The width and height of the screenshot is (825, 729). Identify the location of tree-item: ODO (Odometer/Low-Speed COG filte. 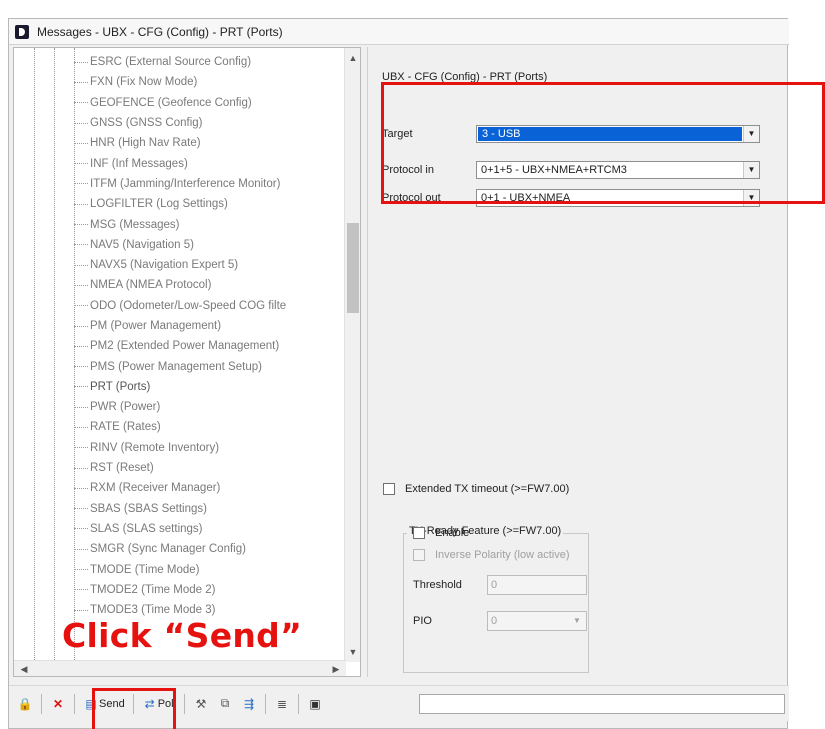
(209, 306).